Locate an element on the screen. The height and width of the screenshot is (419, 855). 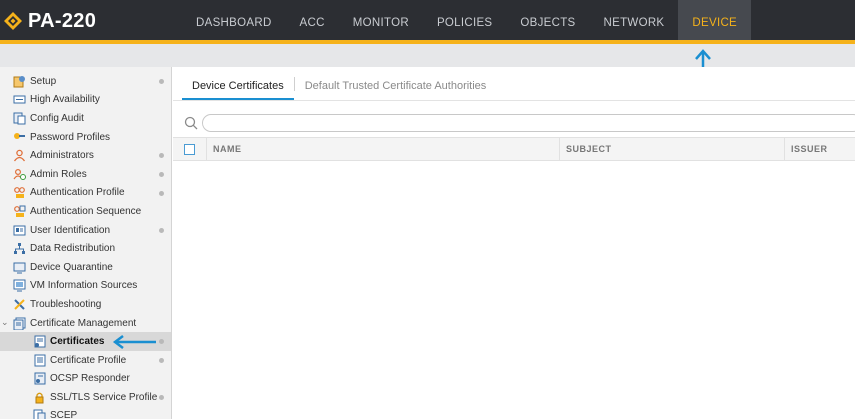
sidebar-item-label: Certificates is located at coordinates (77, 342).